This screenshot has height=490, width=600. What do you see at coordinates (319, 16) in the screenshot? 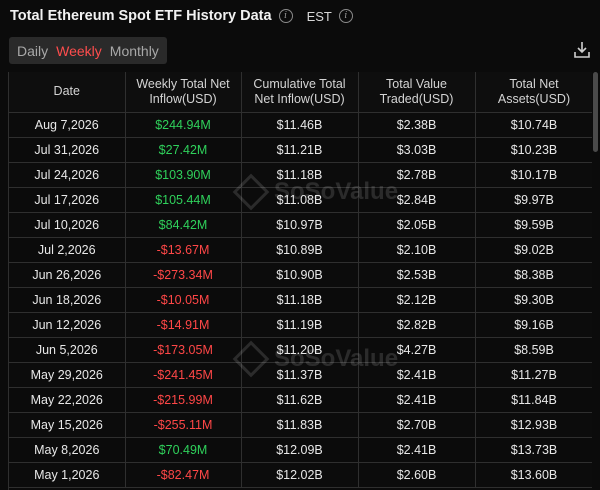
I see `timezone-label: EST` at bounding box center [319, 16].